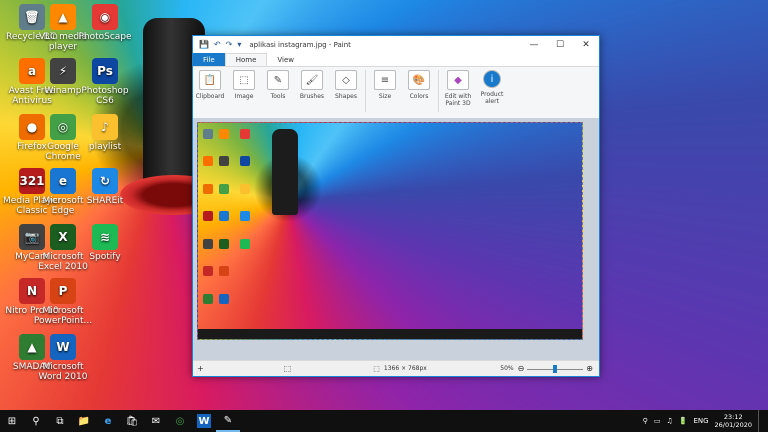 The height and width of the screenshot is (432, 768). I want to click on product-alert-icon: i, so click(492, 79).